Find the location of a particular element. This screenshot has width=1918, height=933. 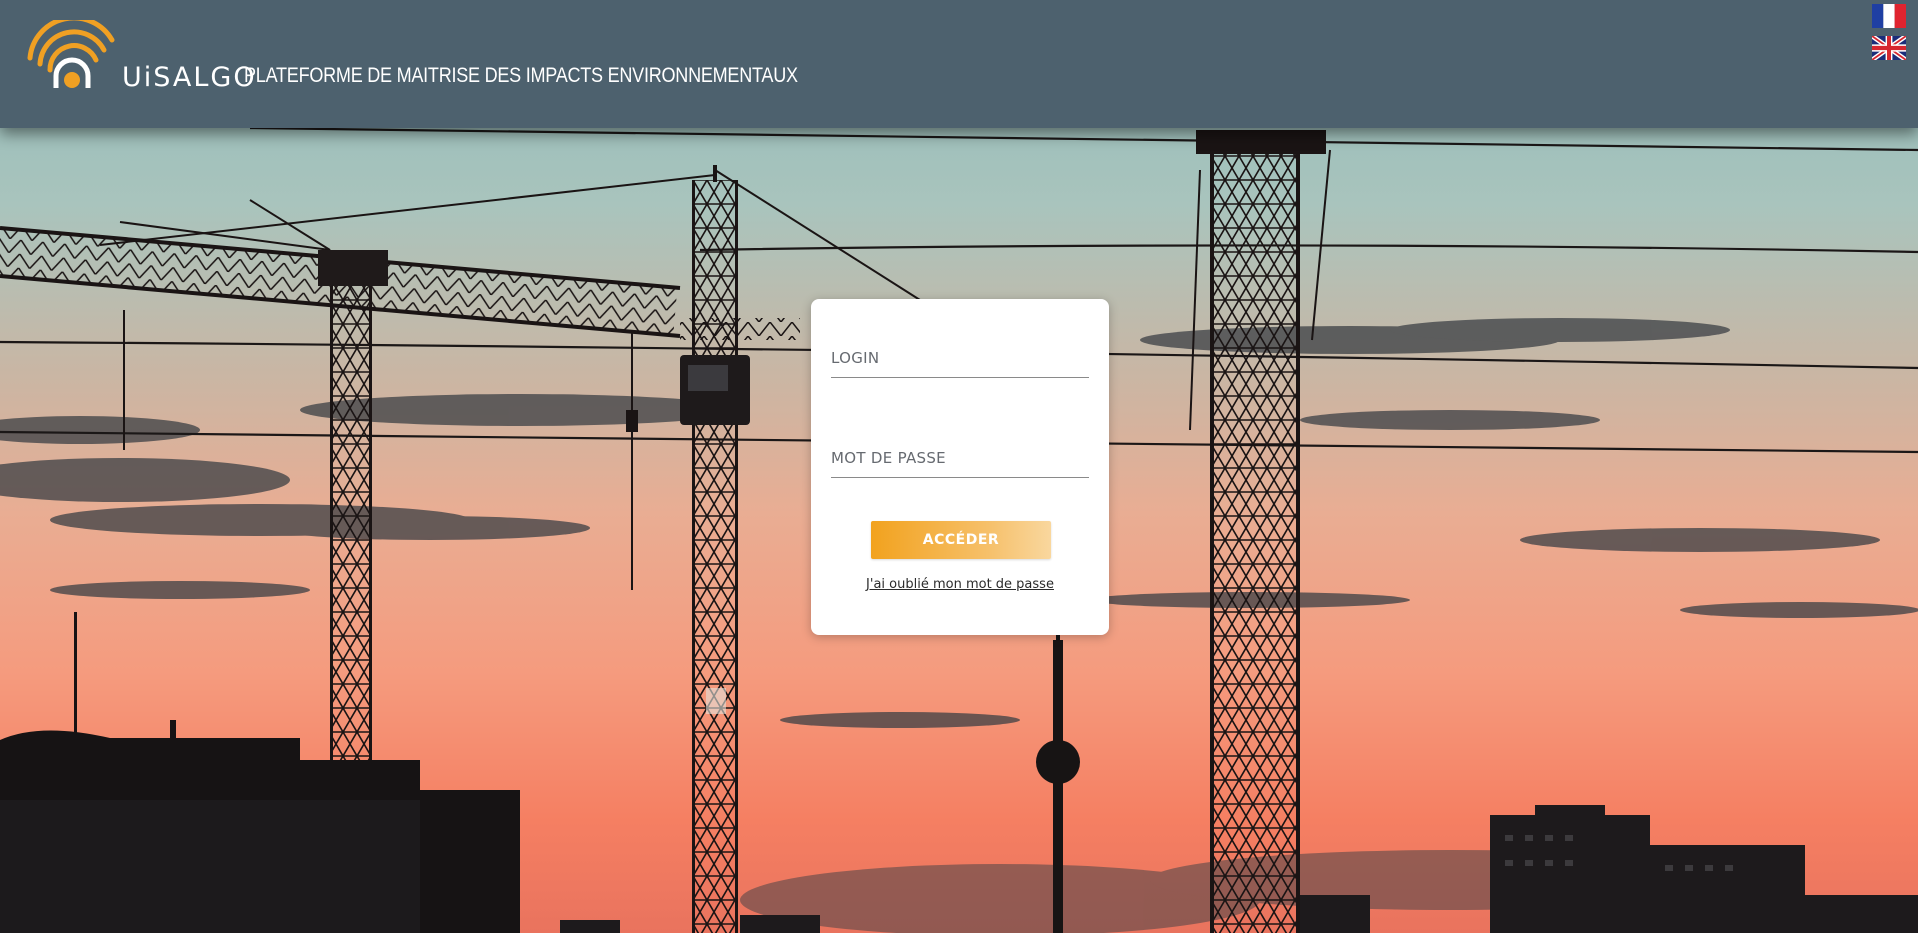

login-input is located at coordinates (960, 358).